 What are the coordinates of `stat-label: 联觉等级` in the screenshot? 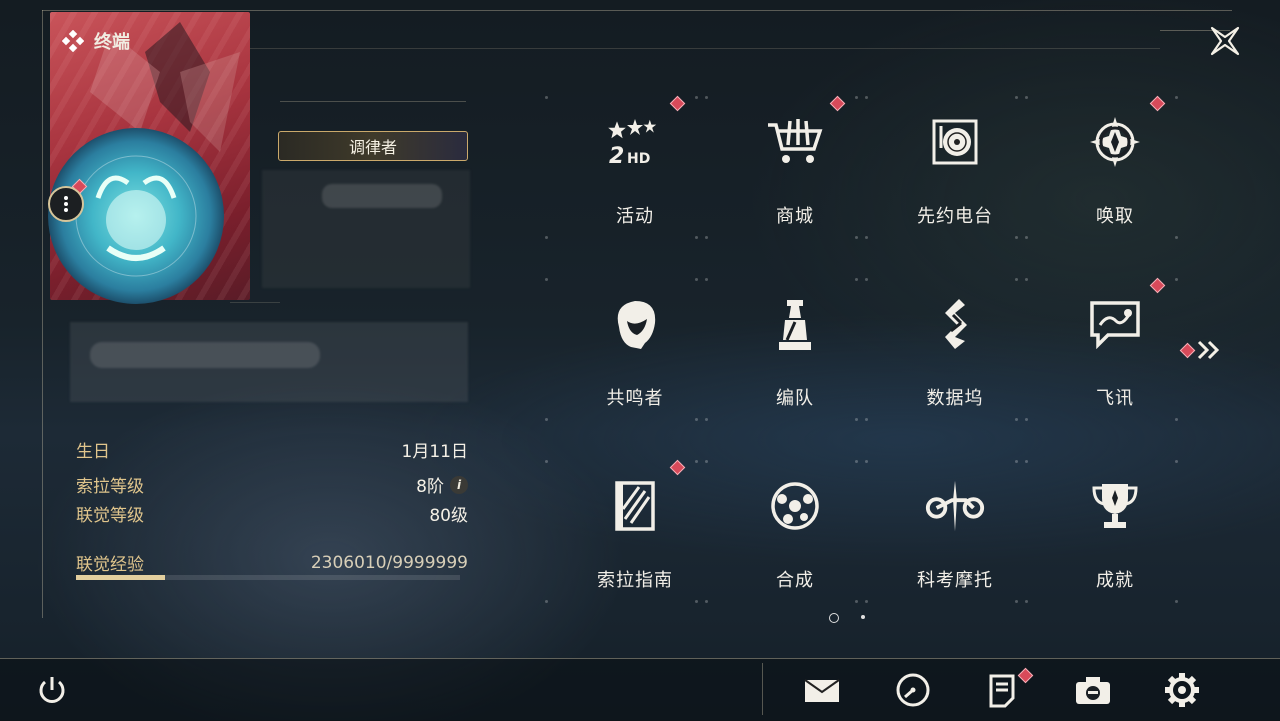 It's located at (110, 516).